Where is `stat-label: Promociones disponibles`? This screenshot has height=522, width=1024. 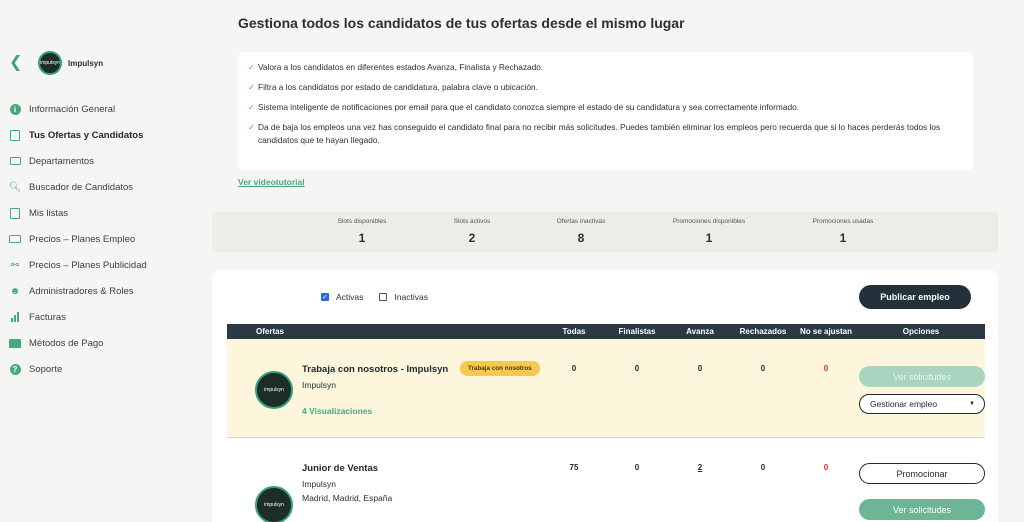
stat-label: Promociones disponibles is located at coordinates (709, 221).